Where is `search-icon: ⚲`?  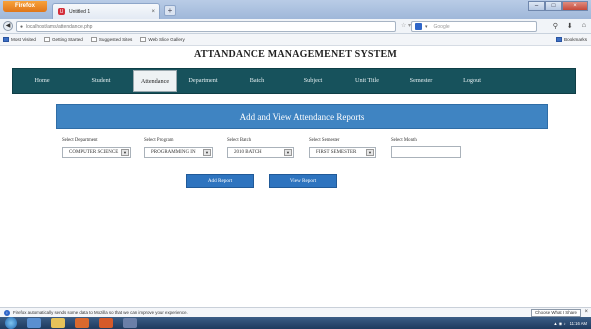 search-icon: ⚲ is located at coordinates (555, 26).